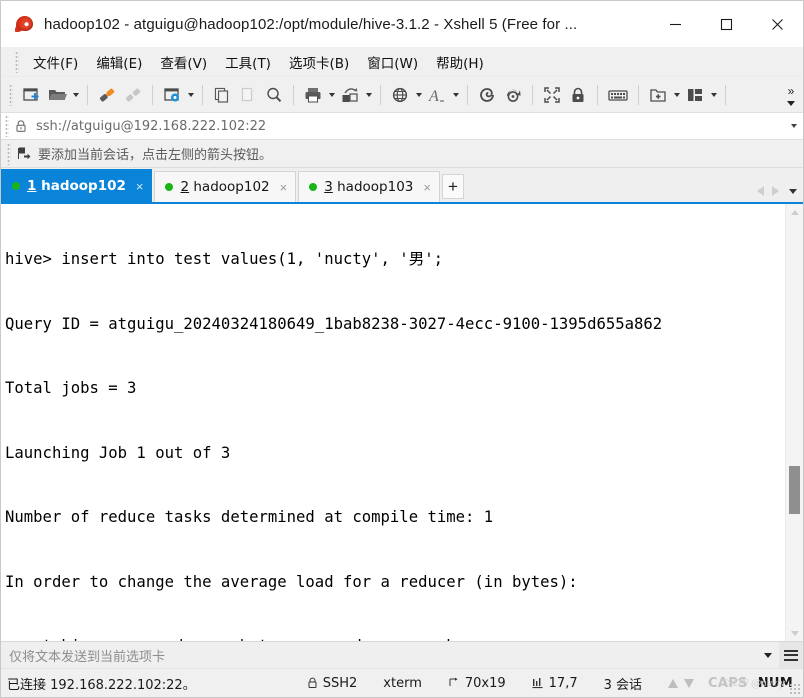 Image resolution: width=804 pixels, height=698 pixels. Describe the element at coordinates (77, 185) in the screenshot. I see `tab-hadoop102-1: 1 hadoop102 ×` at that location.